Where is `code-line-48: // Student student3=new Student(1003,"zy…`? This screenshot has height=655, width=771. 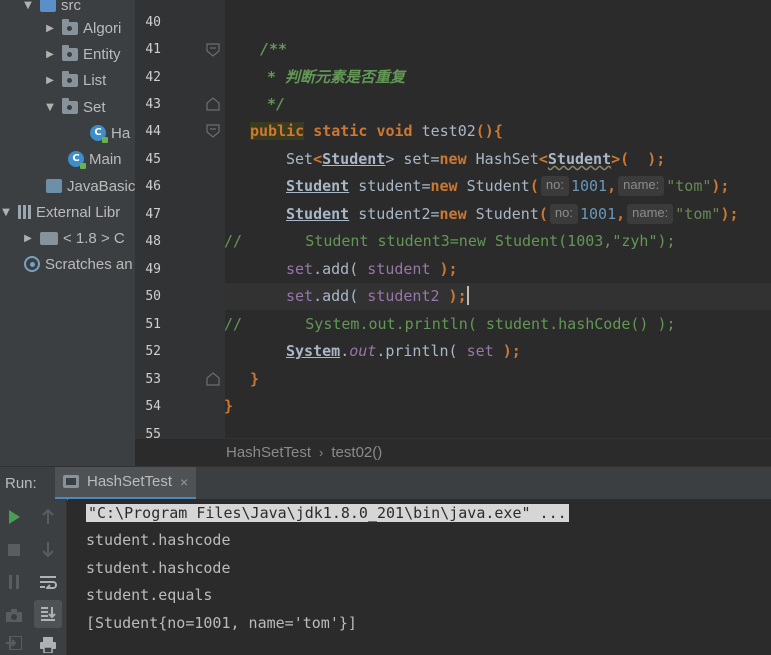
code-line-48: // Student student3=new Student(1003,"zy… is located at coordinates (450, 241).